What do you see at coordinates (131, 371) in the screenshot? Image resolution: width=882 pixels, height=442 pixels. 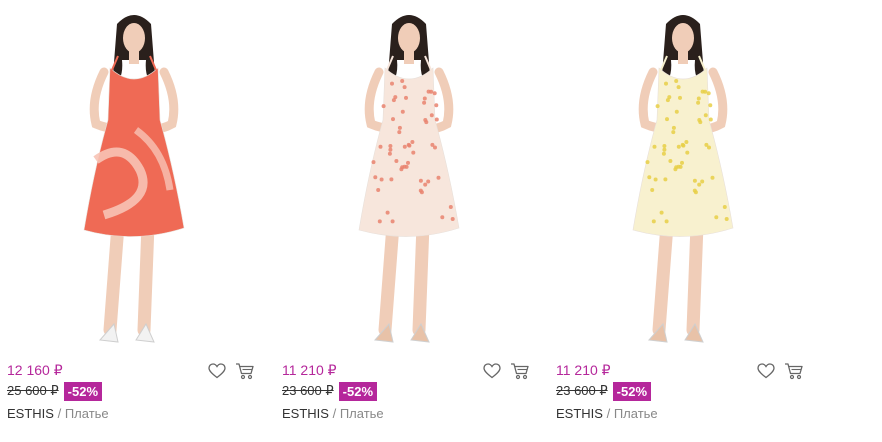 I see `price-row: 12 160 ₽` at bounding box center [131, 371].